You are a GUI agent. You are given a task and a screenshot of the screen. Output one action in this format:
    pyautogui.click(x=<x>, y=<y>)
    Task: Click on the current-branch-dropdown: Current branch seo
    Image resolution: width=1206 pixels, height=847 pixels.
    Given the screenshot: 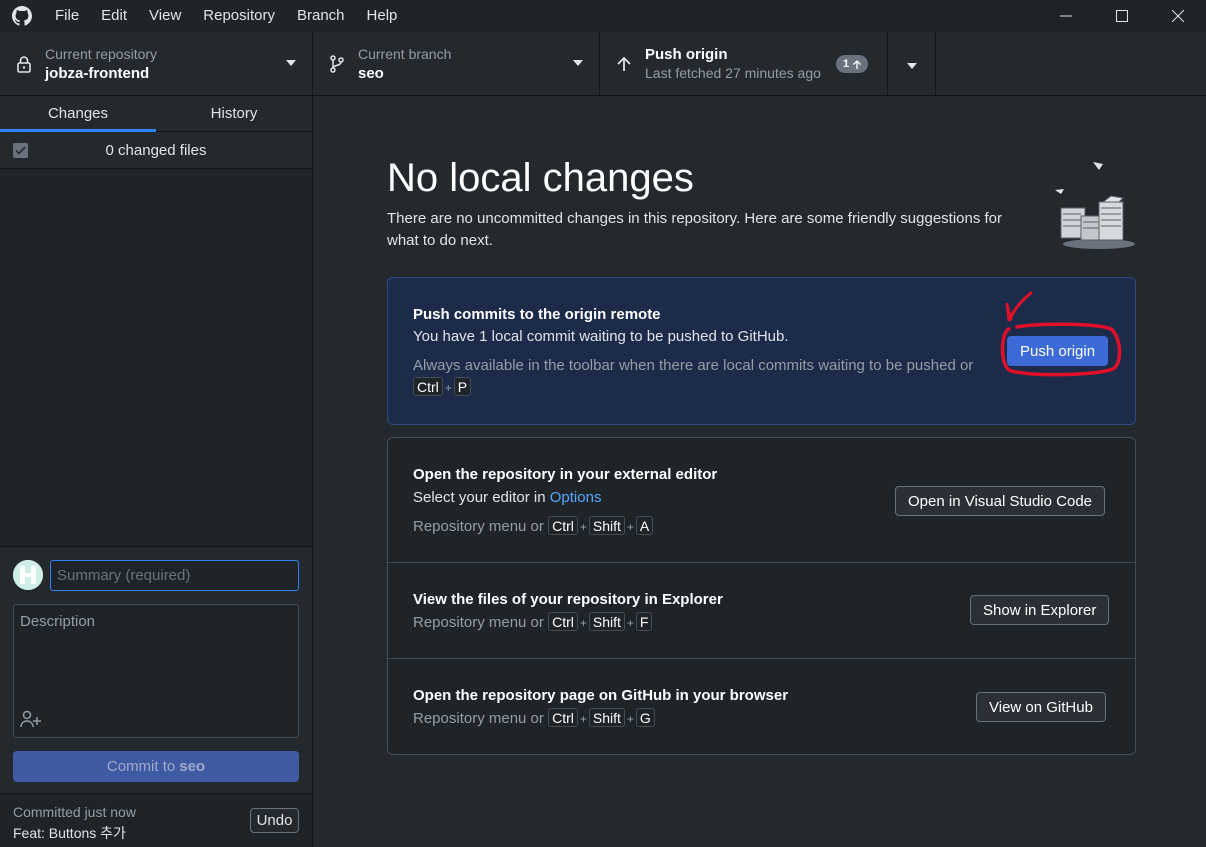 What is the action you would take?
    pyautogui.click(x=456, y=64)
    